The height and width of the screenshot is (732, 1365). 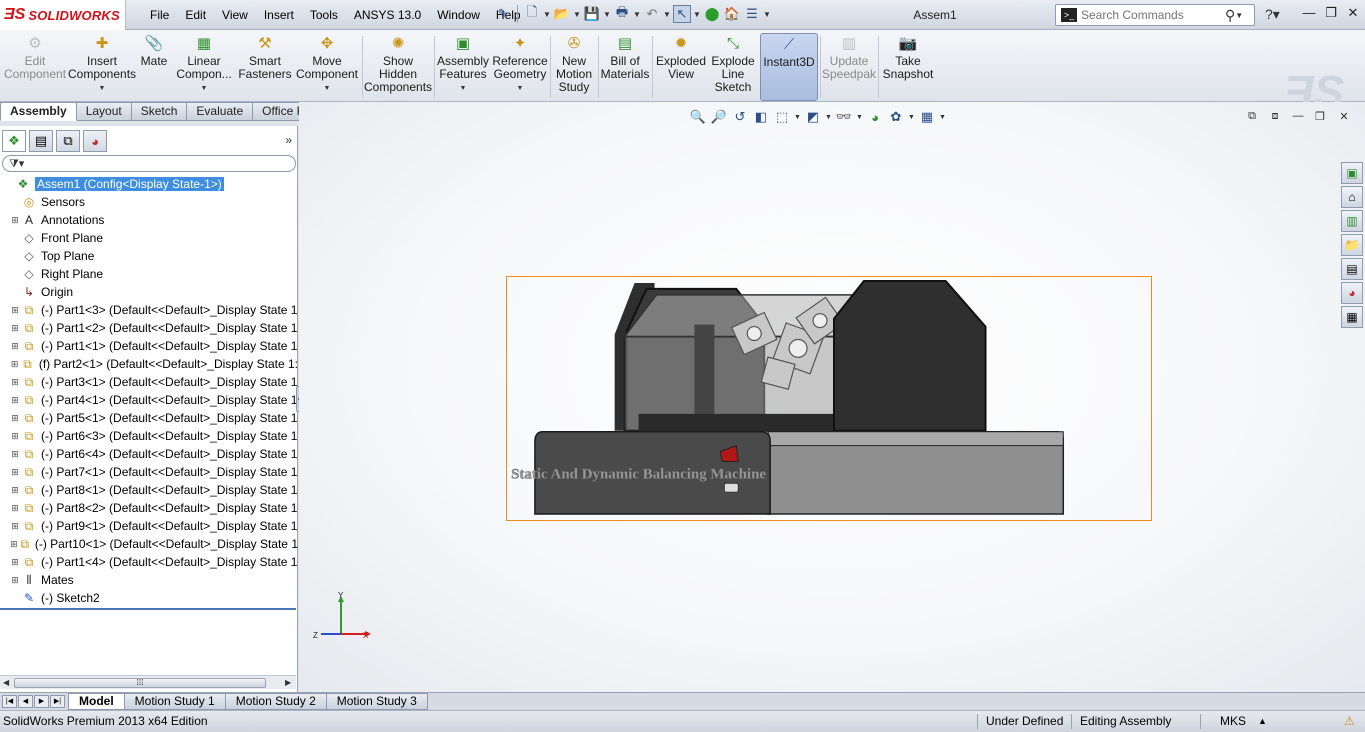 I want to click on file-properties-icon: 🏠, so click(x=732, y=14).